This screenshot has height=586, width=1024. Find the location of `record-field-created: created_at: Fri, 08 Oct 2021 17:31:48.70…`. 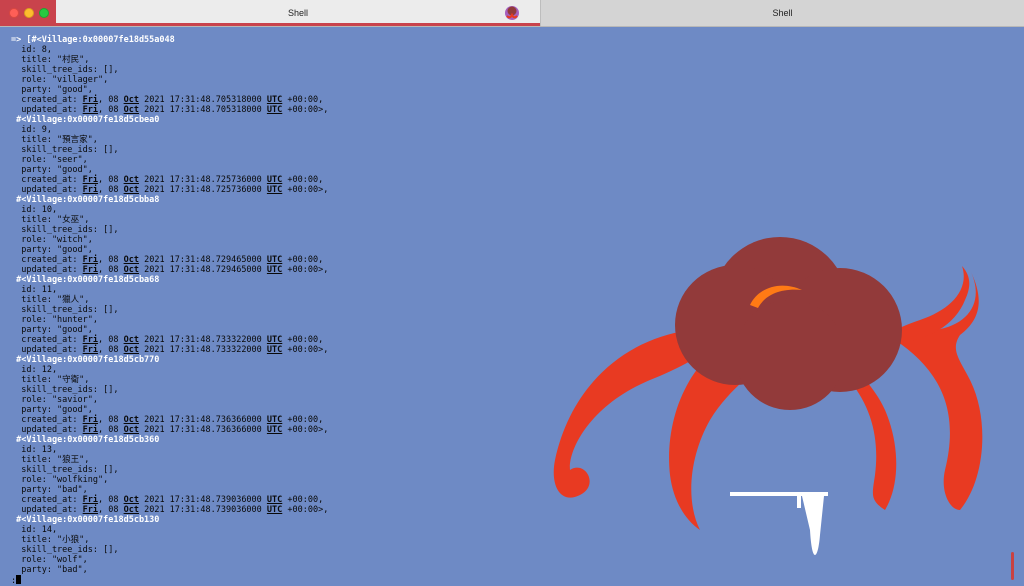

record-field-created: created_at: Fri, 08 Oct 2021 17:31:48.70… is located at coordinates (167, 100).